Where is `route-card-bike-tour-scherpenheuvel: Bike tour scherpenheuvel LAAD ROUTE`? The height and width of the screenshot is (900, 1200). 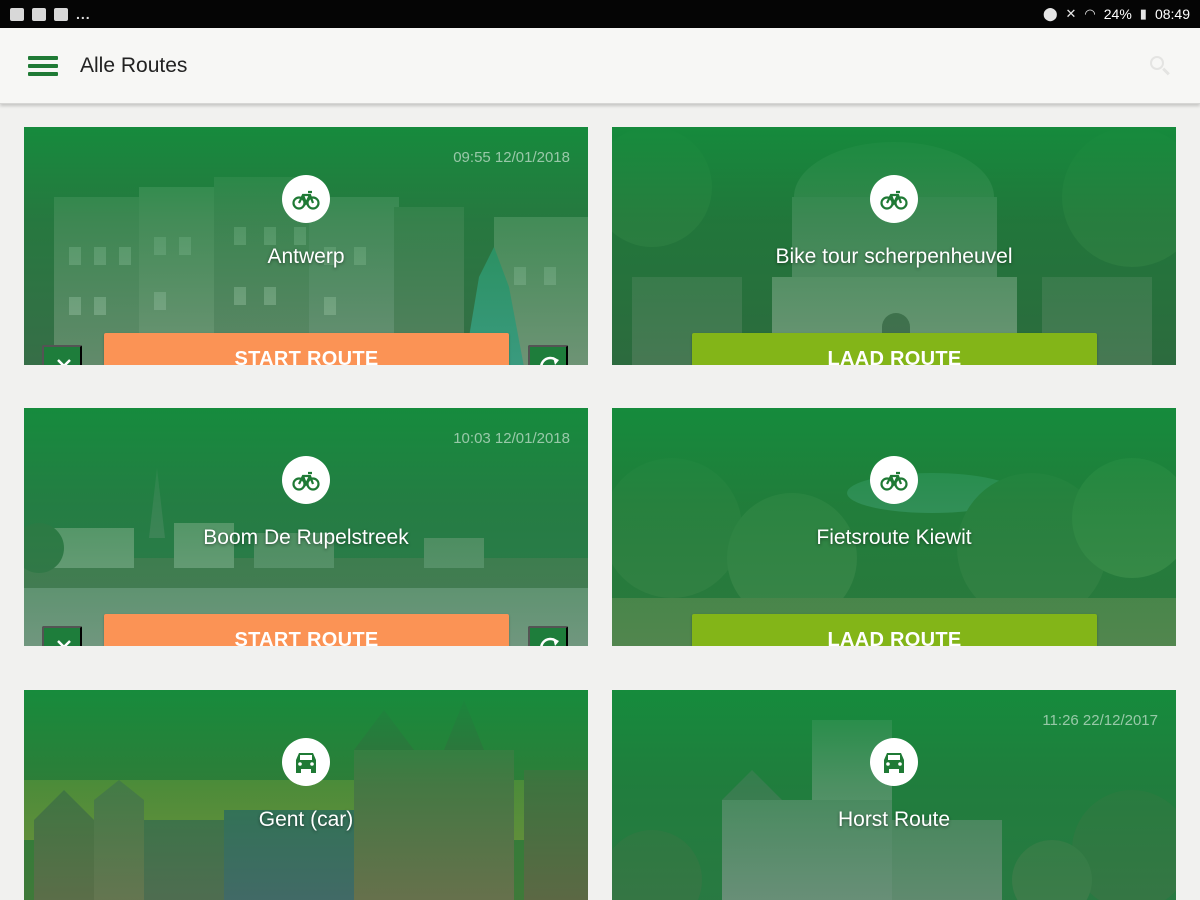 route-card-bike-tour-scherpenheuvel: Bike tour scherpenheuvel LAAD ROUTE is located at coordinates (894, 246).